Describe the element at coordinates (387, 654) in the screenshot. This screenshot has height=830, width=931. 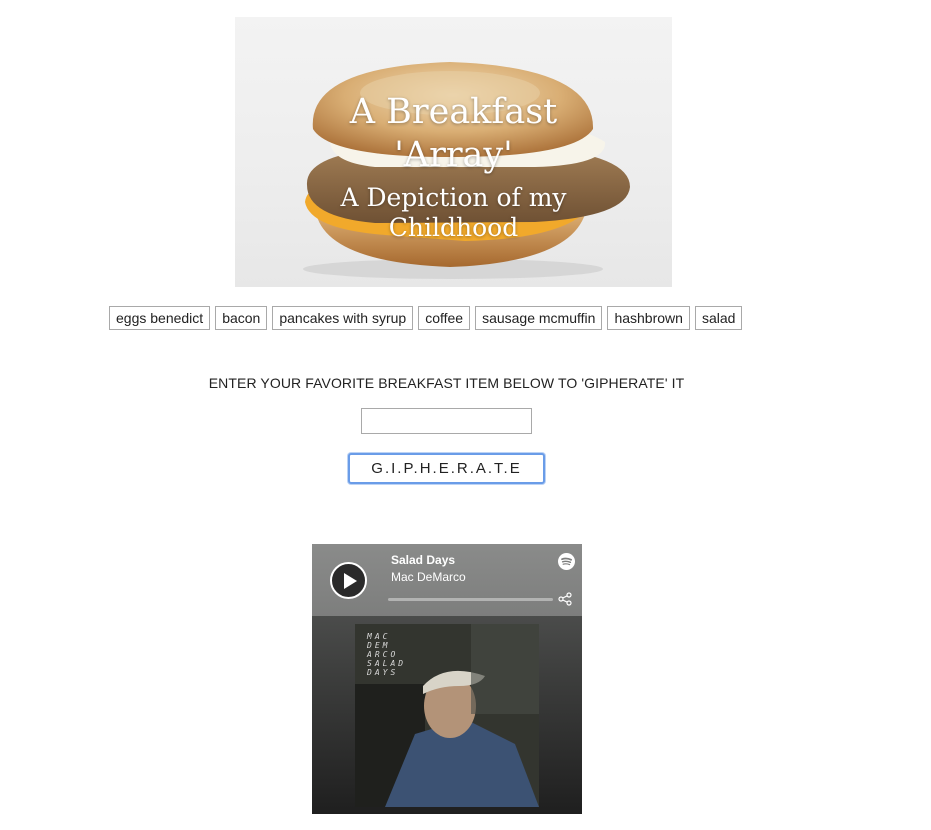
I see `album-lettering: MAC DEM ARCO SALAD DAYS` at that location.